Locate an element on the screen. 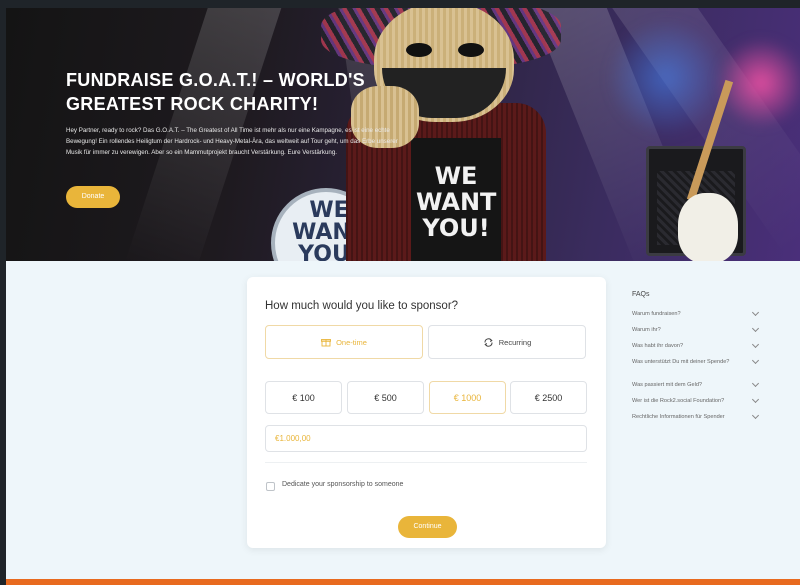  dedicate-checkbox is located at coordinates (270, 486).